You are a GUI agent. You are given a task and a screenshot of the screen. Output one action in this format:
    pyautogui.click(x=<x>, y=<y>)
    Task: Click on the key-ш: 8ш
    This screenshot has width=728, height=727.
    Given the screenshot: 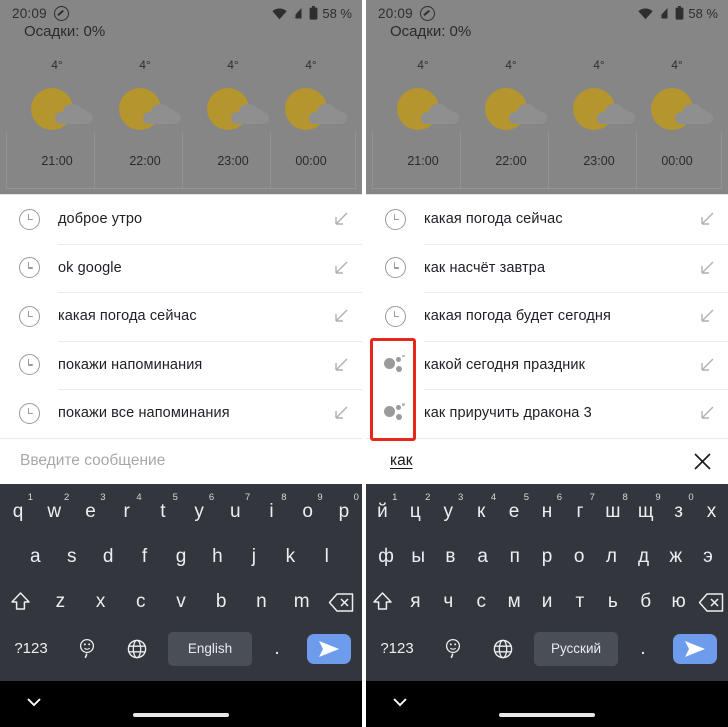 What is the action you would take?
    pyautogui.click(x=612, y=512)
    